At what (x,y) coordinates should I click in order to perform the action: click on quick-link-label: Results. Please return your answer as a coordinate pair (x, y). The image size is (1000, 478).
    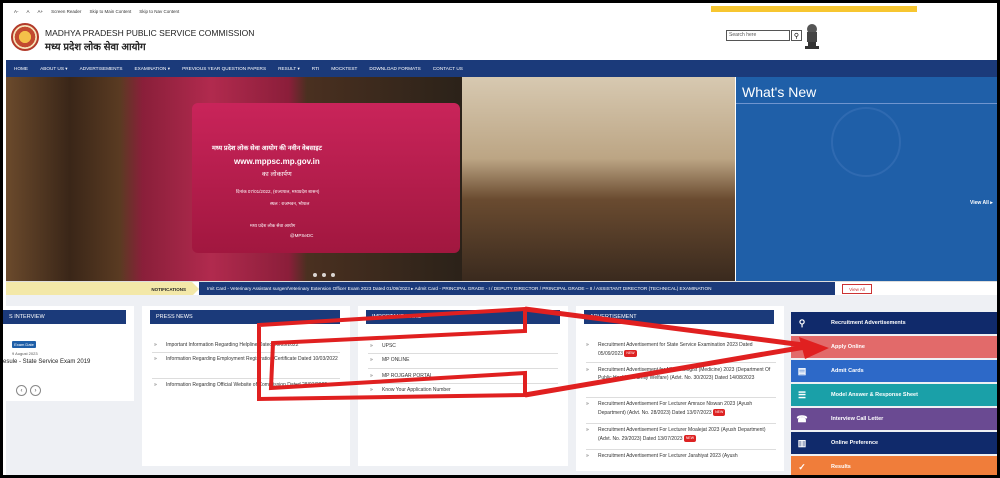
    Looking at the image, I should click on (841, 467).